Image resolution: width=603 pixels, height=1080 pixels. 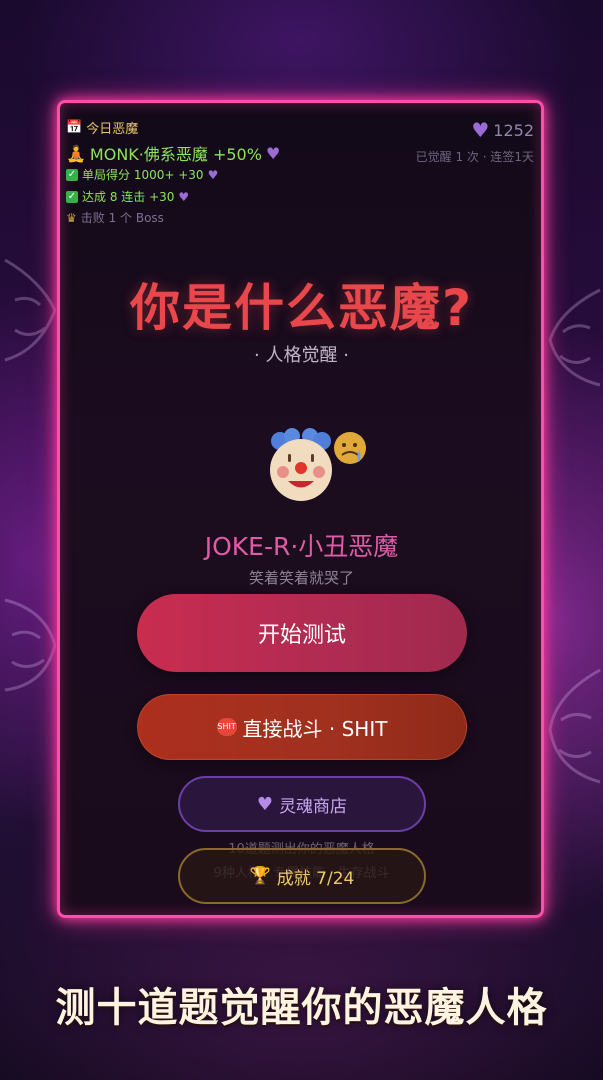 I want to click on trophy-icon: 🏆, so click(x=260, y=876).